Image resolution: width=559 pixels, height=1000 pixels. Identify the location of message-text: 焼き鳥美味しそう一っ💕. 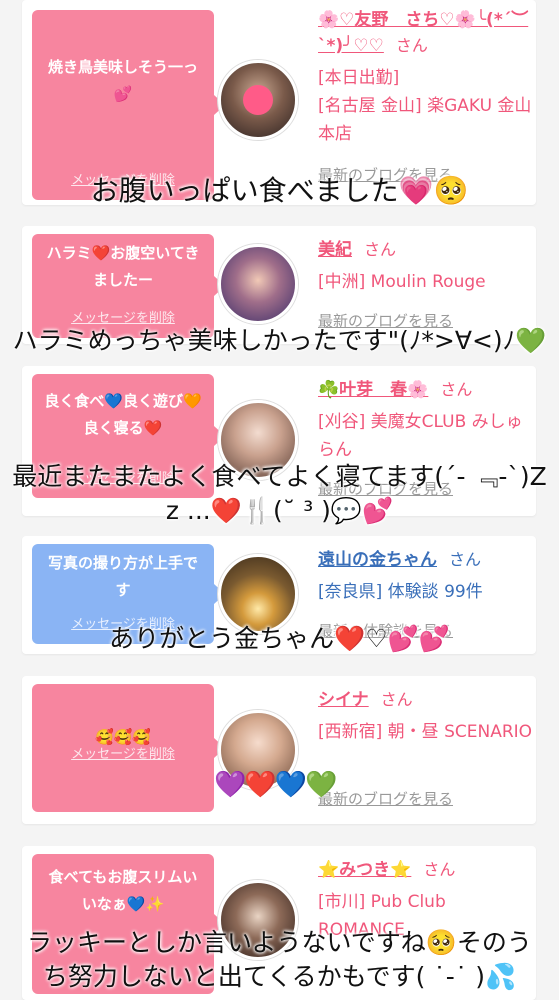
(122, 80).